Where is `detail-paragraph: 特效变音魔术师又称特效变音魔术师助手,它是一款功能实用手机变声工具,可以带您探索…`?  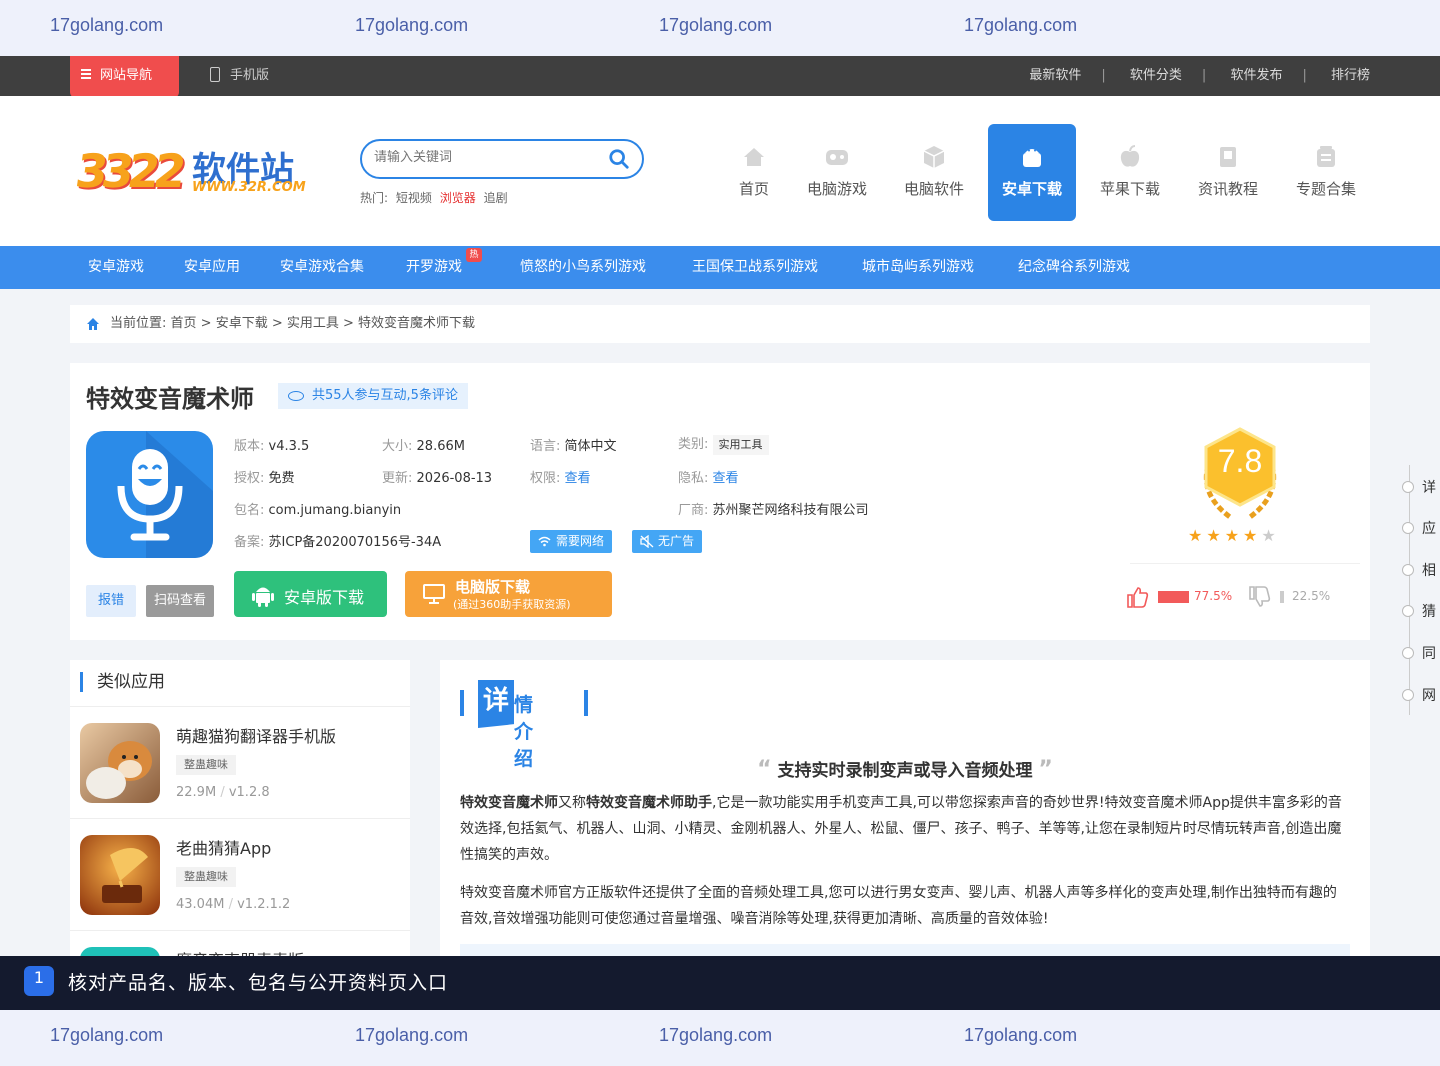
detail-paragraph: 特效变音魔术师又称特效变音魔术师助手,它是一款功能实用手机变声工具,可以带您探索… is located at coordinates (901, 829).